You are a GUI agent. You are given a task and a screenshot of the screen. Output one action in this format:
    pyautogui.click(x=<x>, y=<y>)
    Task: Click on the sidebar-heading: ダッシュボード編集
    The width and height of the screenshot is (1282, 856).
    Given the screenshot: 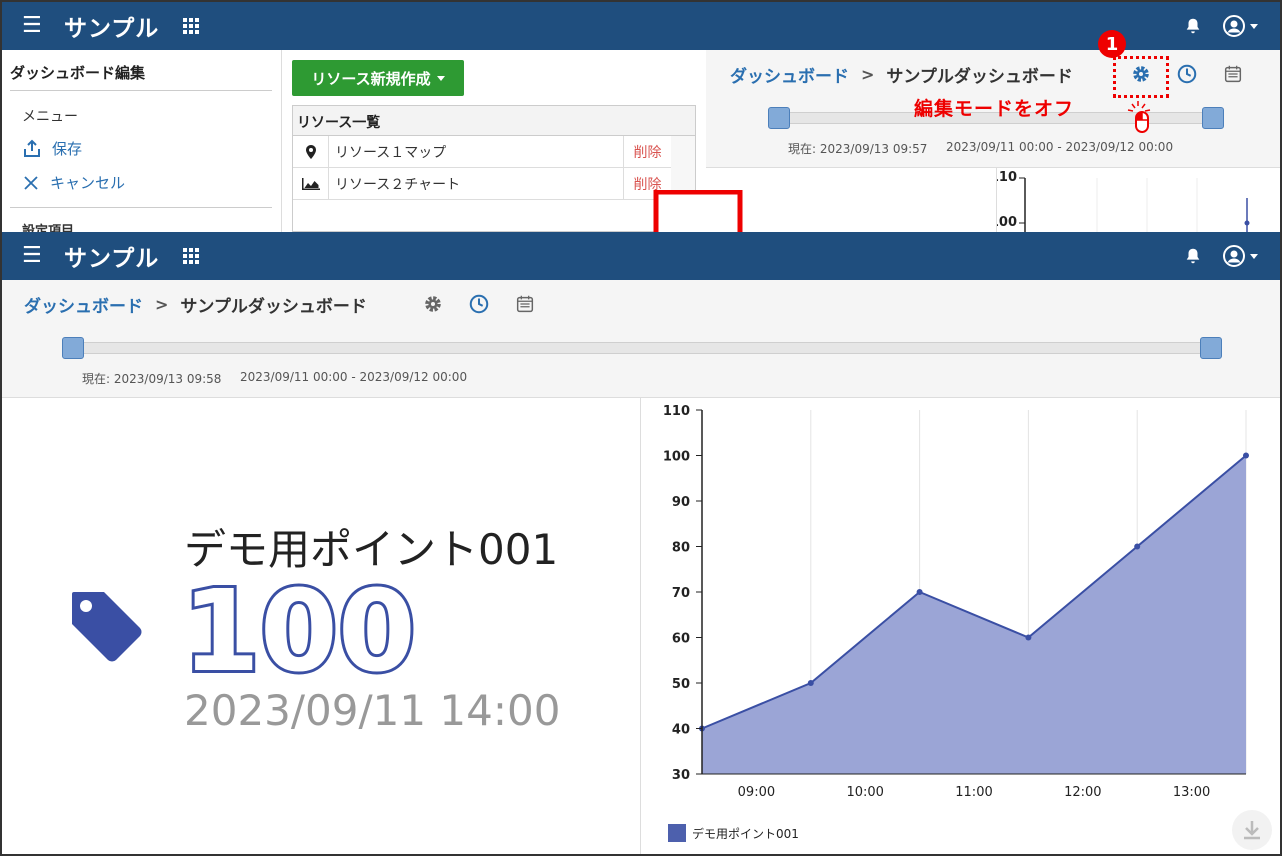 What is the action you would take?
    pyautogui.click(x=78, y=73)
    